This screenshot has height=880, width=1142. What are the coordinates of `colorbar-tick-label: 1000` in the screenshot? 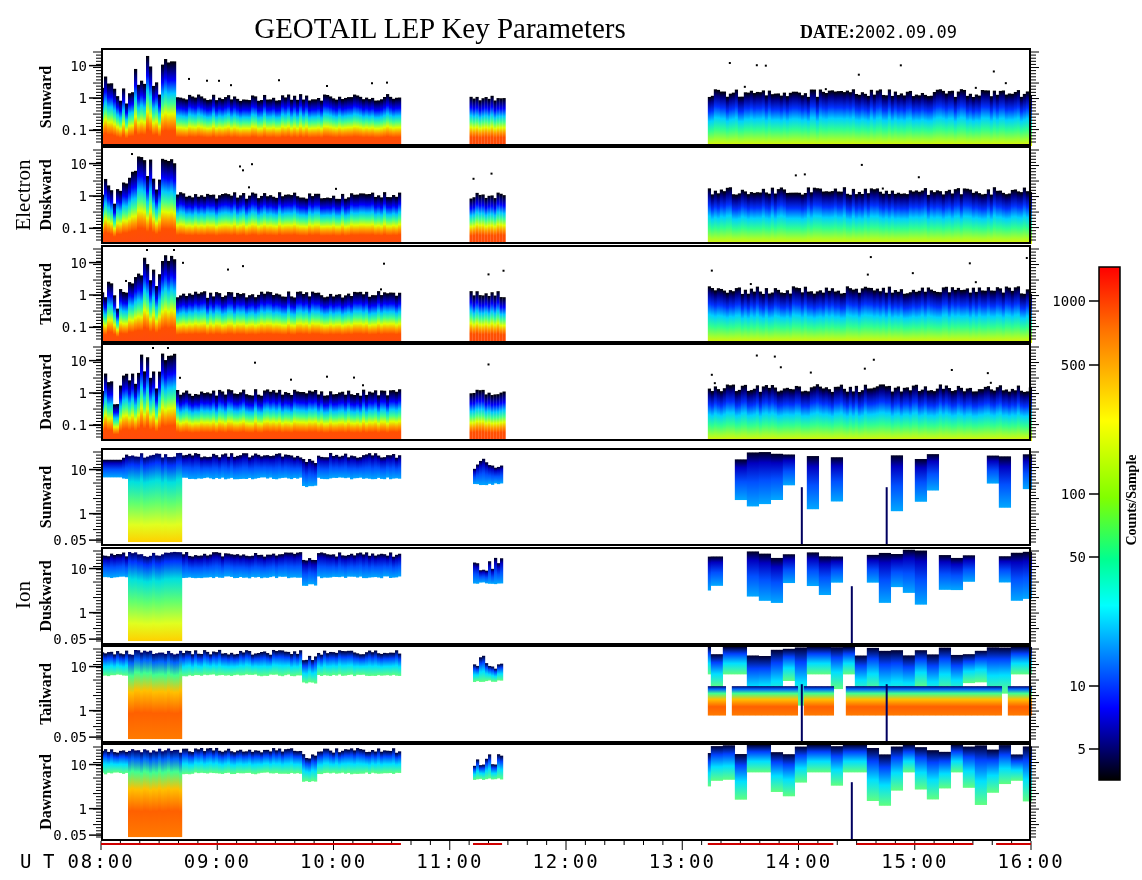 It's located at (1069, 301).